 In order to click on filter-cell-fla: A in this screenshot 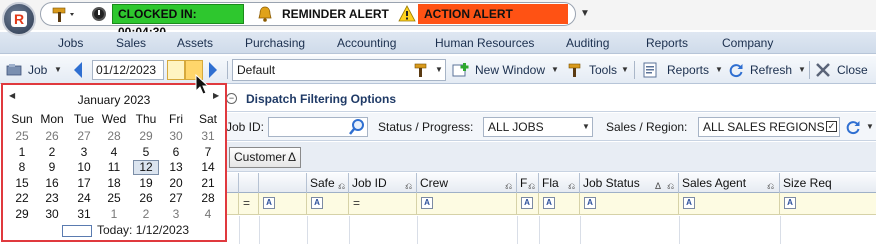, I will do `click(559, 204)`.